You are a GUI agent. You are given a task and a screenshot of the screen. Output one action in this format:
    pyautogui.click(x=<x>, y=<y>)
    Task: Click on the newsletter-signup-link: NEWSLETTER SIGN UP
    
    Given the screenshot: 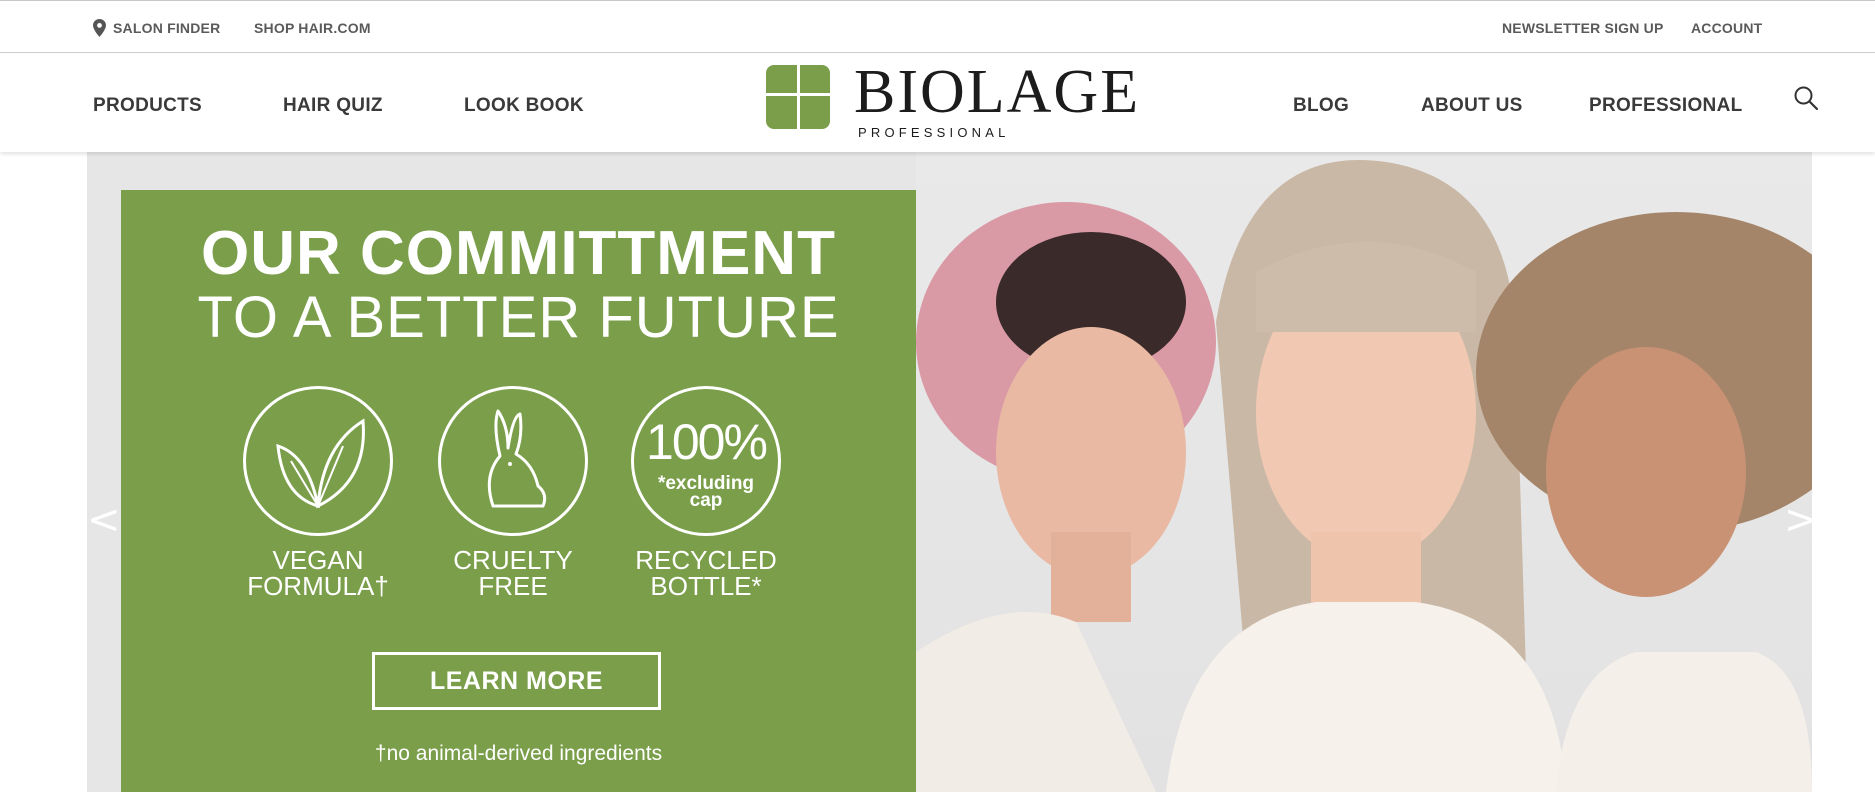 What is the action you would take?
    pyautogui.click(x=1583, y=28)
    